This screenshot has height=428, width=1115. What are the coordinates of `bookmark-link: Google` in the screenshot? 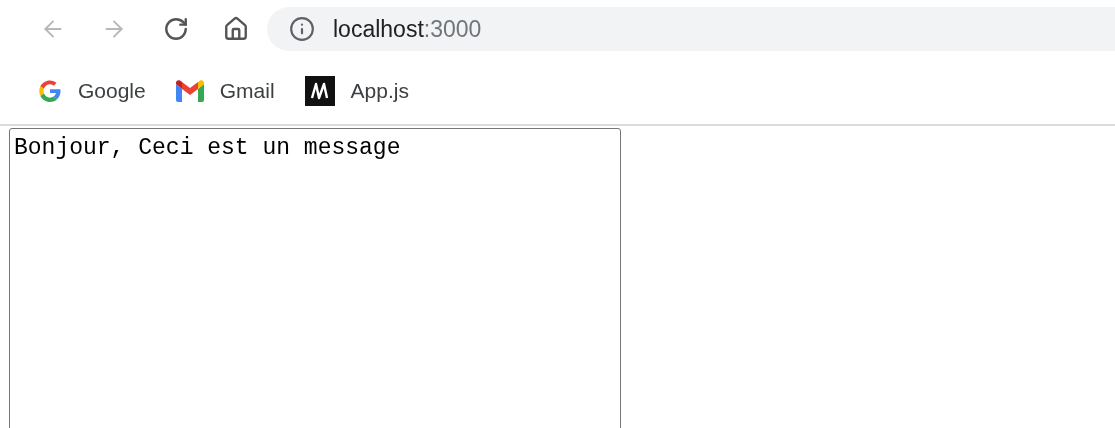 It's located at (92, 91).